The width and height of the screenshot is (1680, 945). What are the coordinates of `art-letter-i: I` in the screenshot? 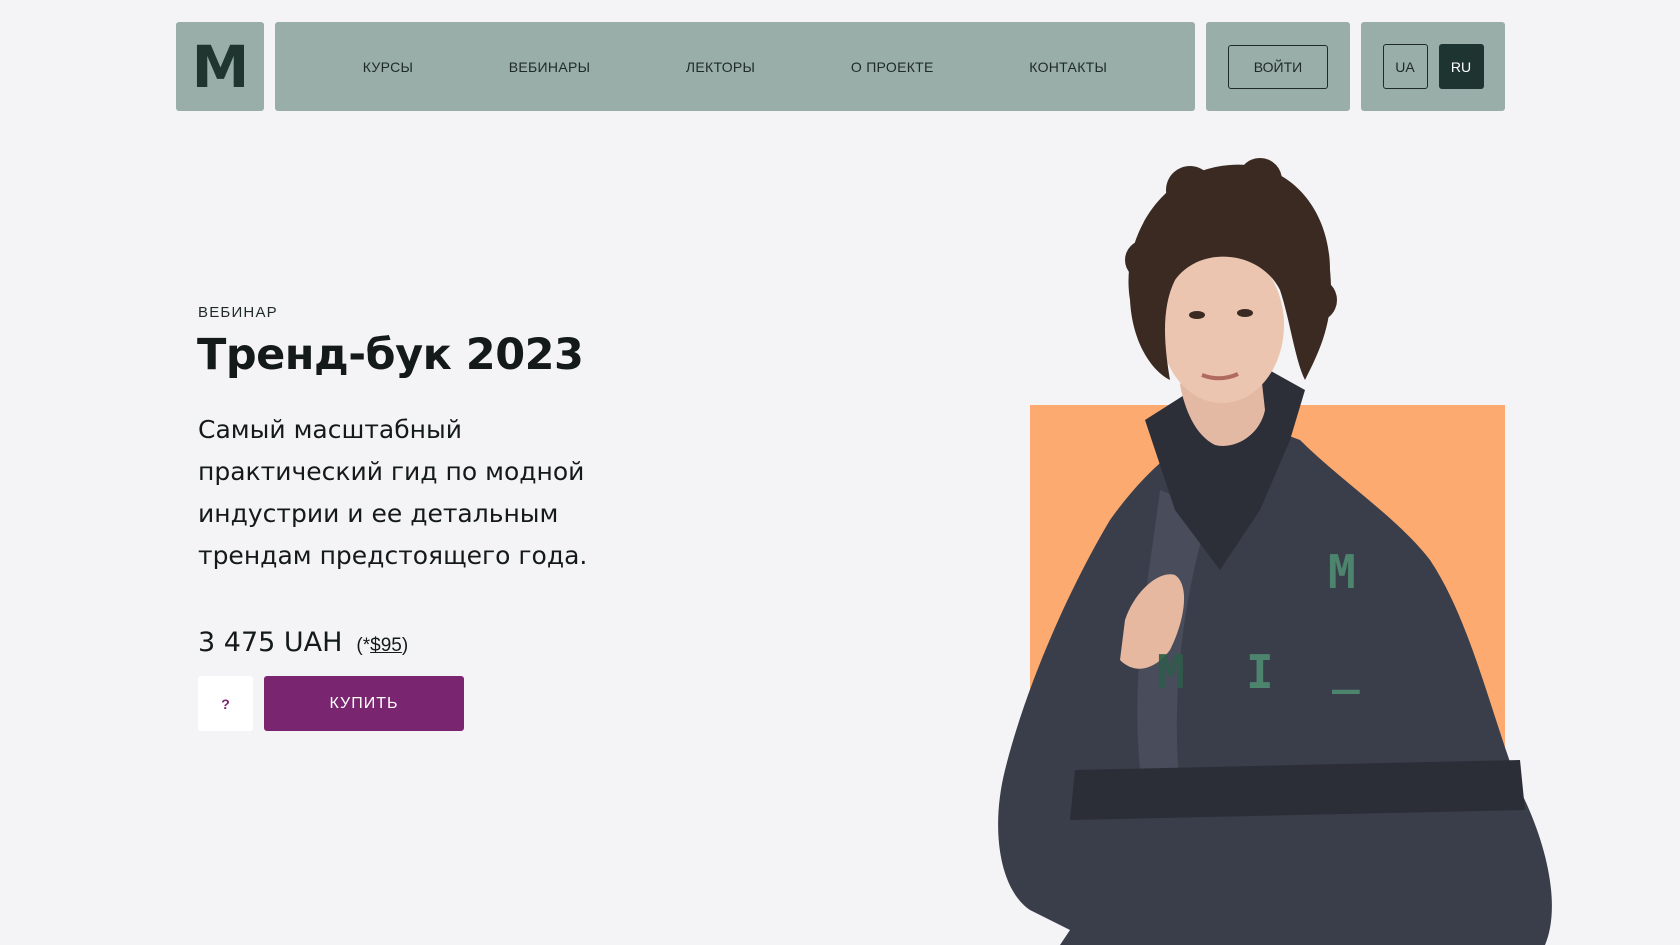 It's located at (1260, 672).